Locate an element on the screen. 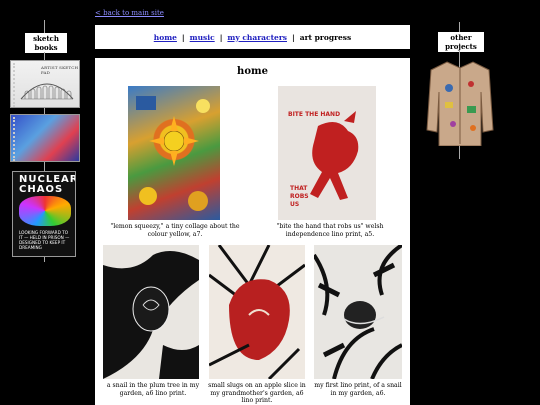 This screenshot has width=540, height=405. sketchbook-colorful is located at coordinates (45, 138).